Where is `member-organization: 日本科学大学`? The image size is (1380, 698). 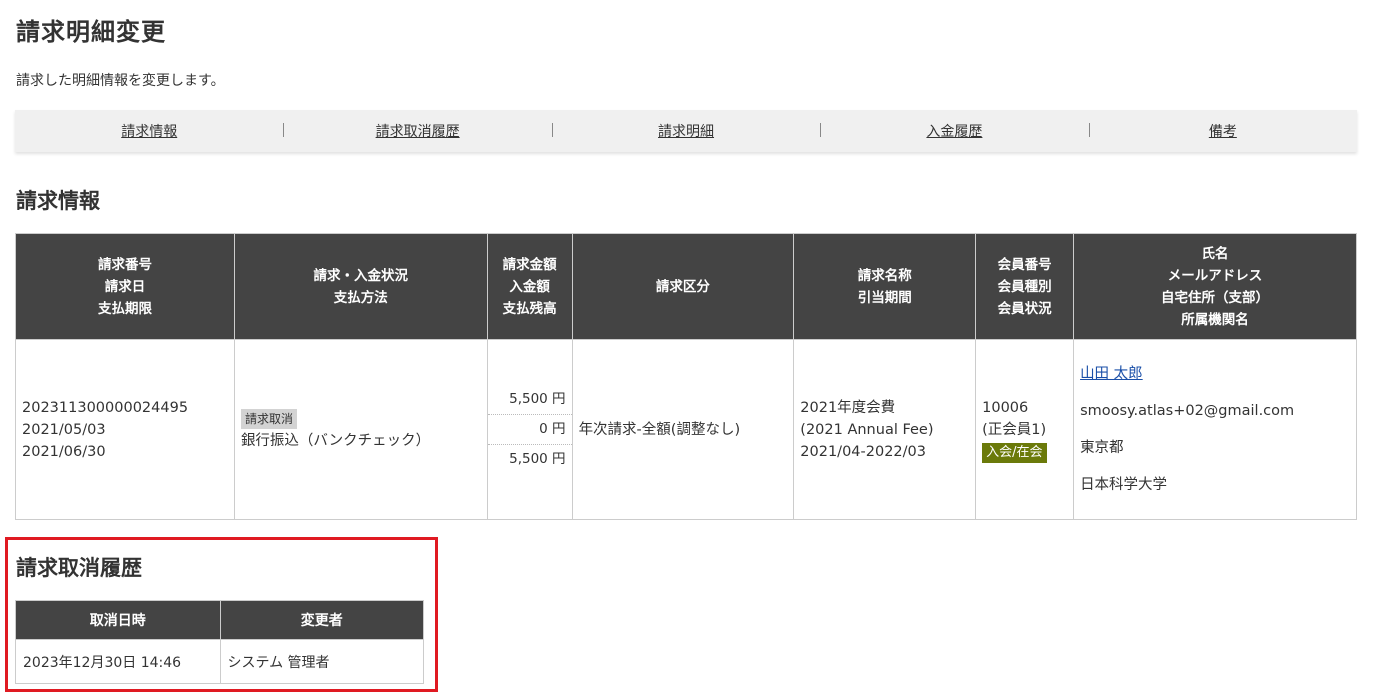
member-organization: 日本科学大学 is located at coordinates (1124, 485).